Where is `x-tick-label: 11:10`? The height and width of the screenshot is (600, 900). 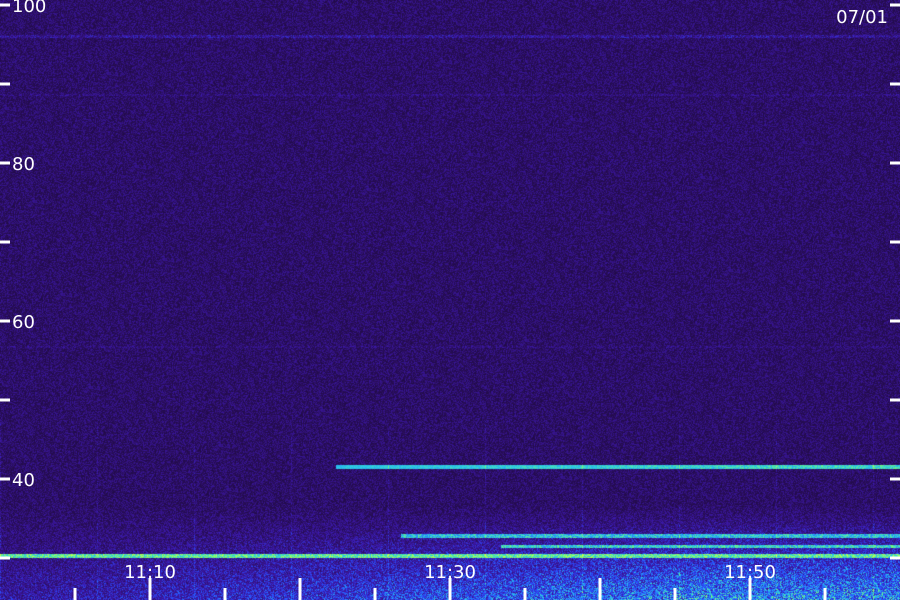
x-tick-label: 11:10 is located at coordinates (150, 572).